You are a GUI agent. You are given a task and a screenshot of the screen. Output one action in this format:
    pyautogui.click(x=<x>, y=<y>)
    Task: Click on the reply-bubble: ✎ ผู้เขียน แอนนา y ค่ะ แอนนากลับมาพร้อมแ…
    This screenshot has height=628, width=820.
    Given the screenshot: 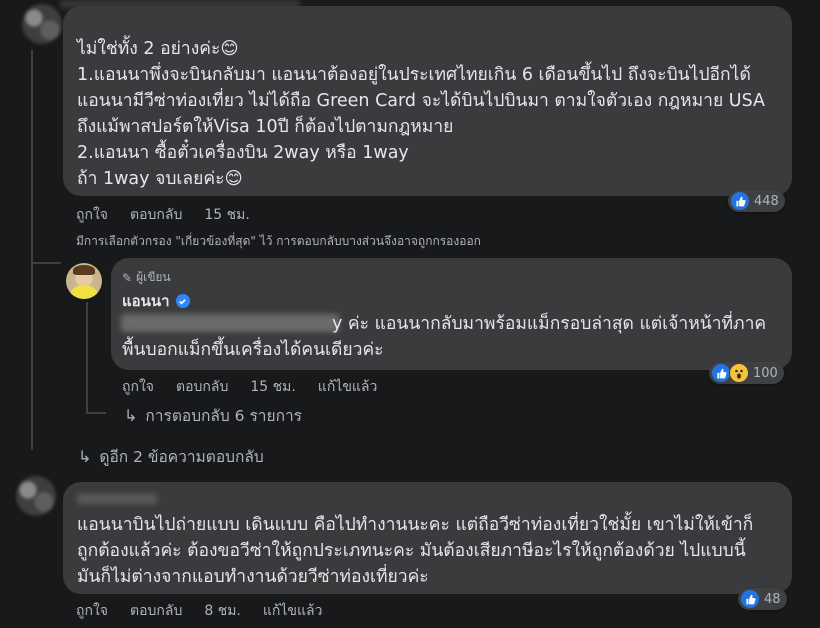 What is the action you would take?
    pyautogui.click(x=451, y=314)
    